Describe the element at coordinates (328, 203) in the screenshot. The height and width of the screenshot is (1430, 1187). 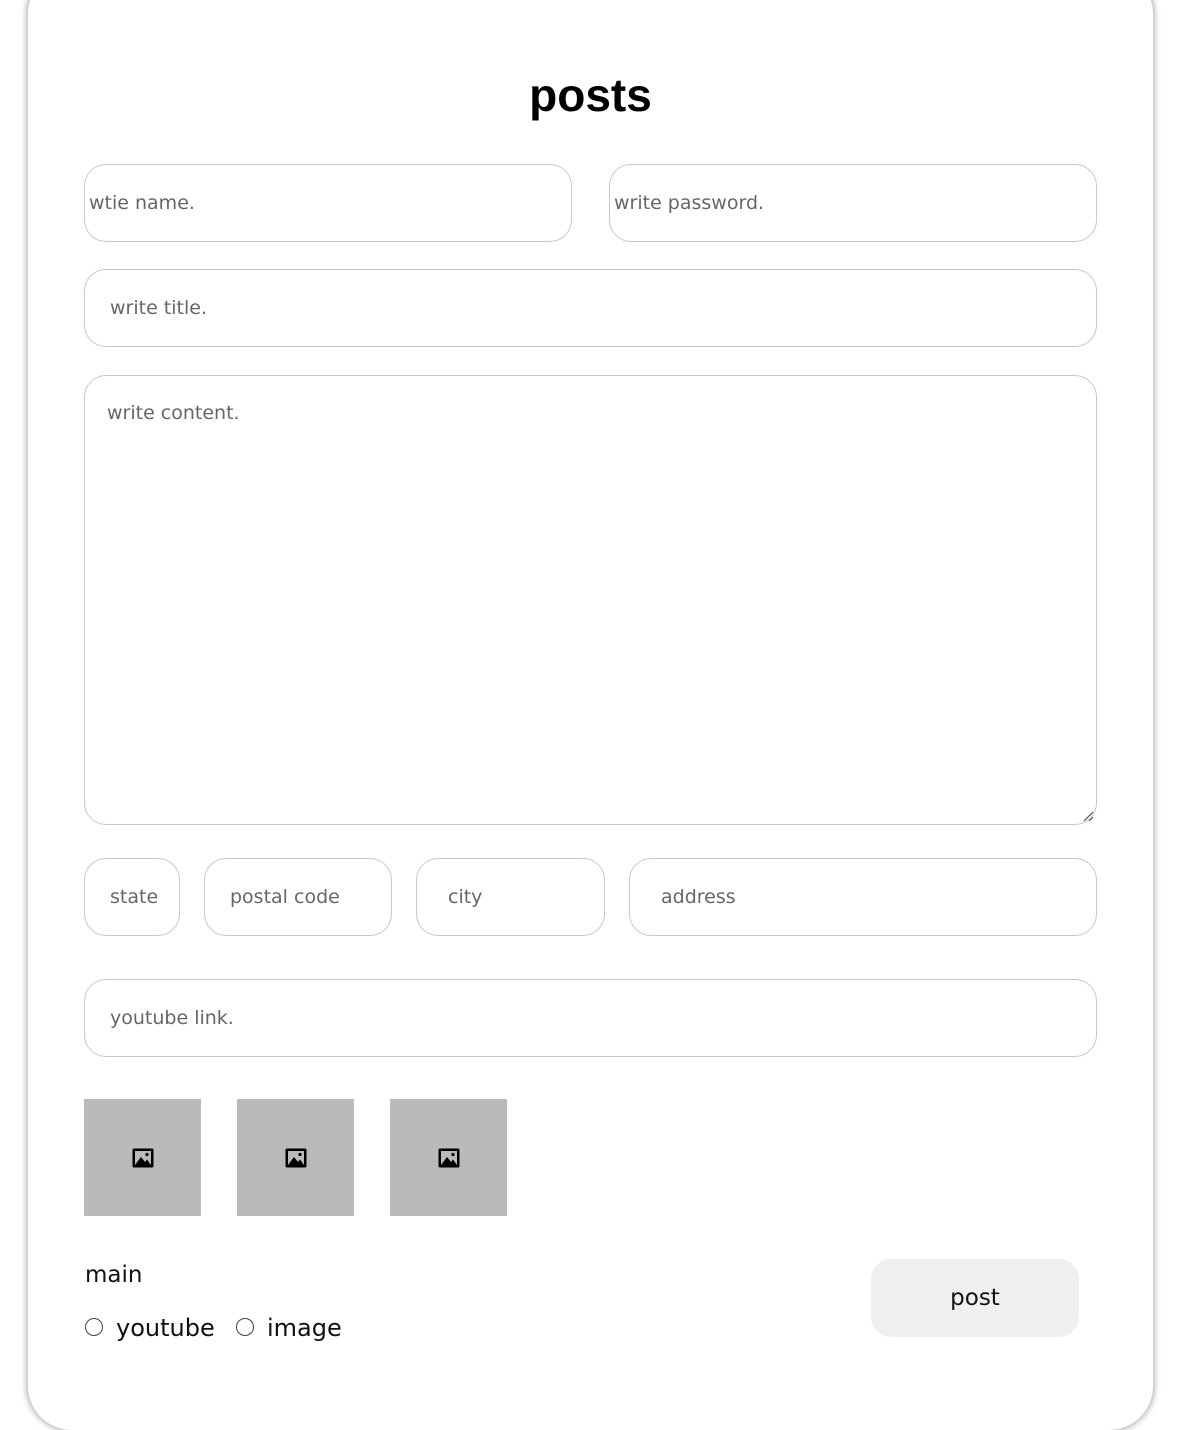
I see `name-input: wtie name.` at that location.